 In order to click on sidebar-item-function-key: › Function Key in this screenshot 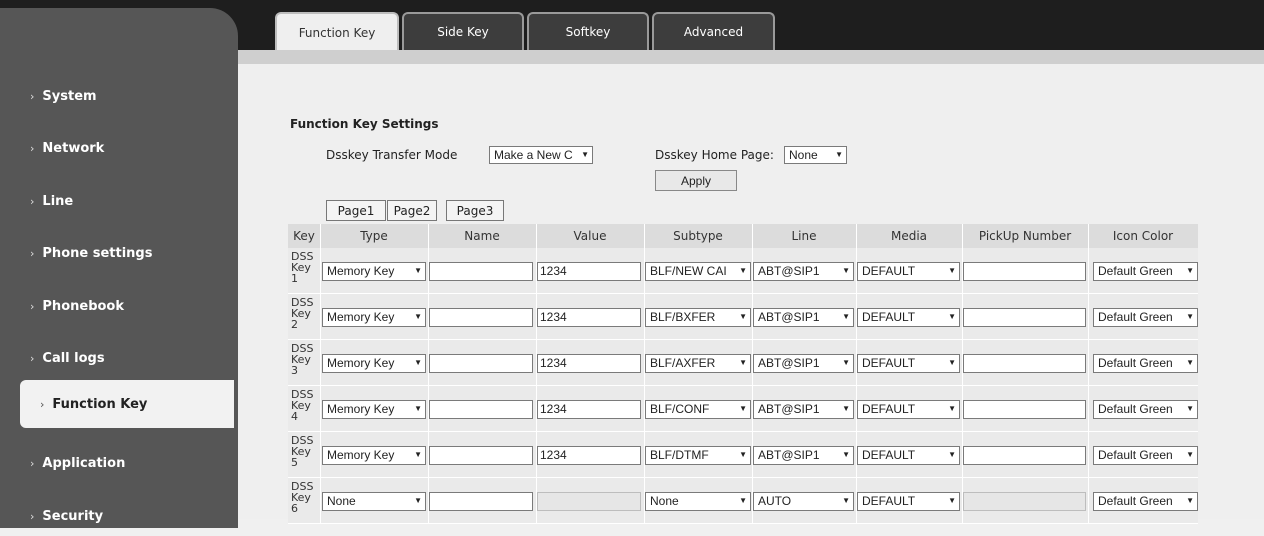, I will do `click(127, 404)`.